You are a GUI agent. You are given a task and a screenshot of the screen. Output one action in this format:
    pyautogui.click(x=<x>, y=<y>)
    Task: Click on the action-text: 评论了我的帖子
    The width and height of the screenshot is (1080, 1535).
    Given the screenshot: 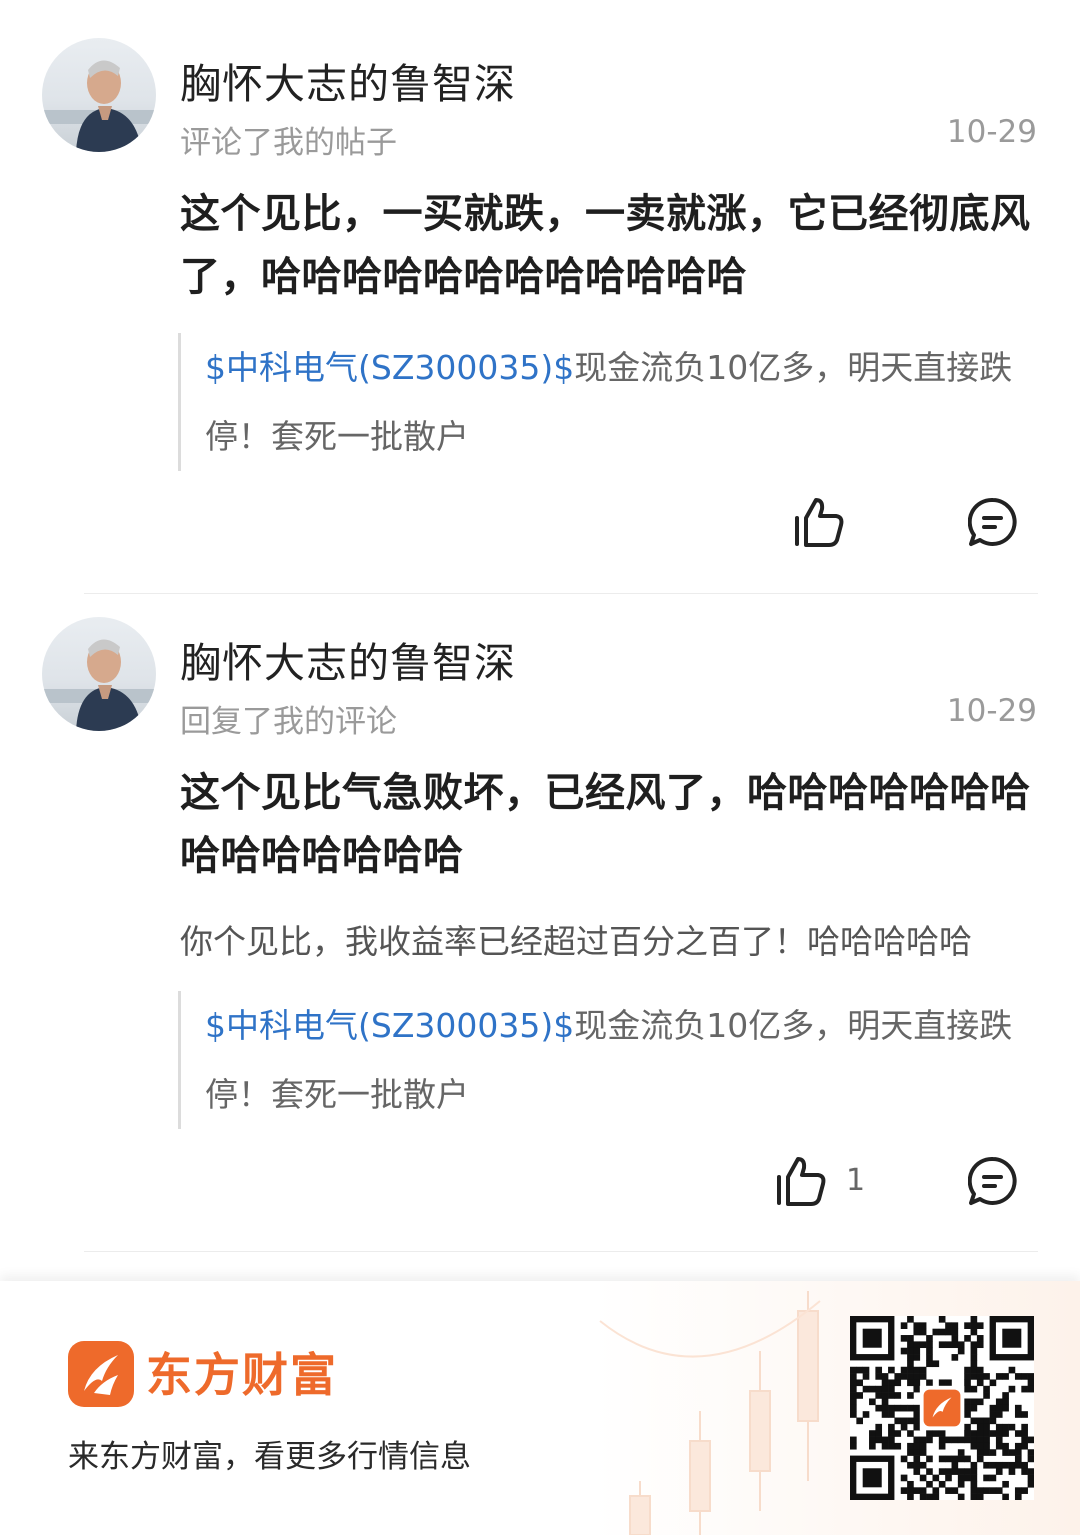 What is the action you would take?
    pyautogui.click(x=288, y=143)
    